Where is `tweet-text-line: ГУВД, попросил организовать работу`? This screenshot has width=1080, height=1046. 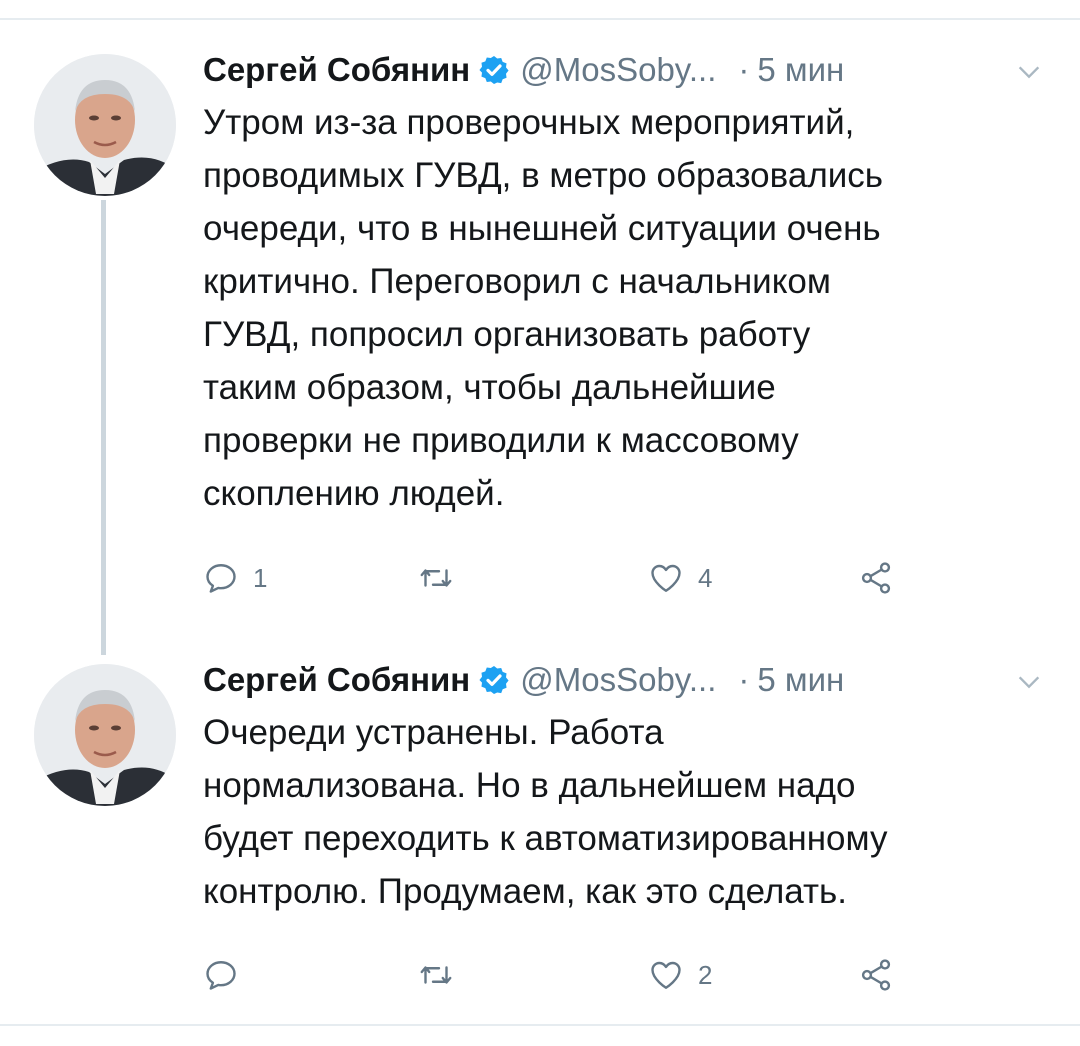 tweet-text-line: ГУВД, попросил организовать работу is located at coordinates (507, 334).